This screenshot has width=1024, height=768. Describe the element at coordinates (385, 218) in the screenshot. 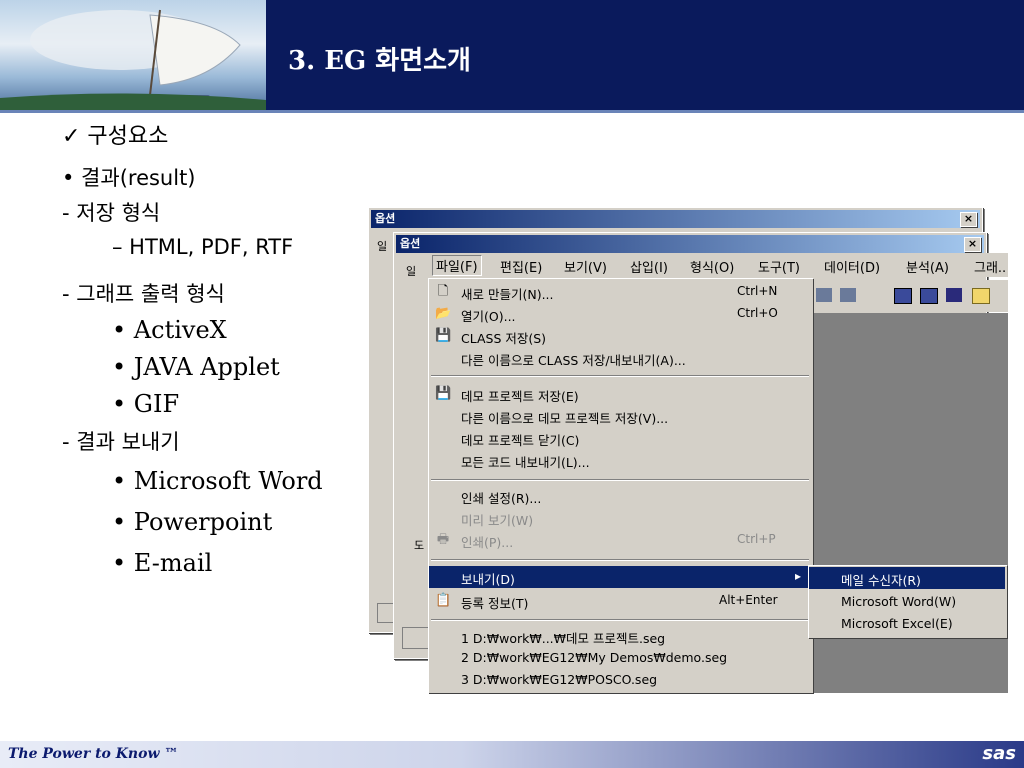

I see `back-title-text: 옵션` at that location.